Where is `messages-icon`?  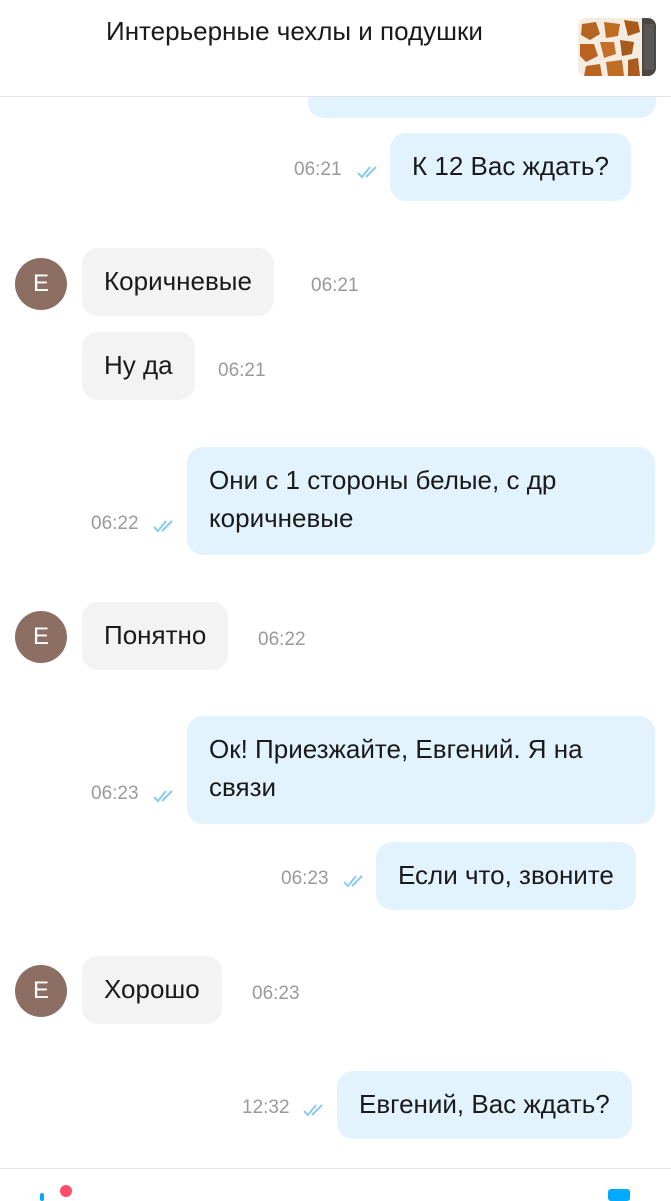 messages-icon is located at coordinates (619, 1194).